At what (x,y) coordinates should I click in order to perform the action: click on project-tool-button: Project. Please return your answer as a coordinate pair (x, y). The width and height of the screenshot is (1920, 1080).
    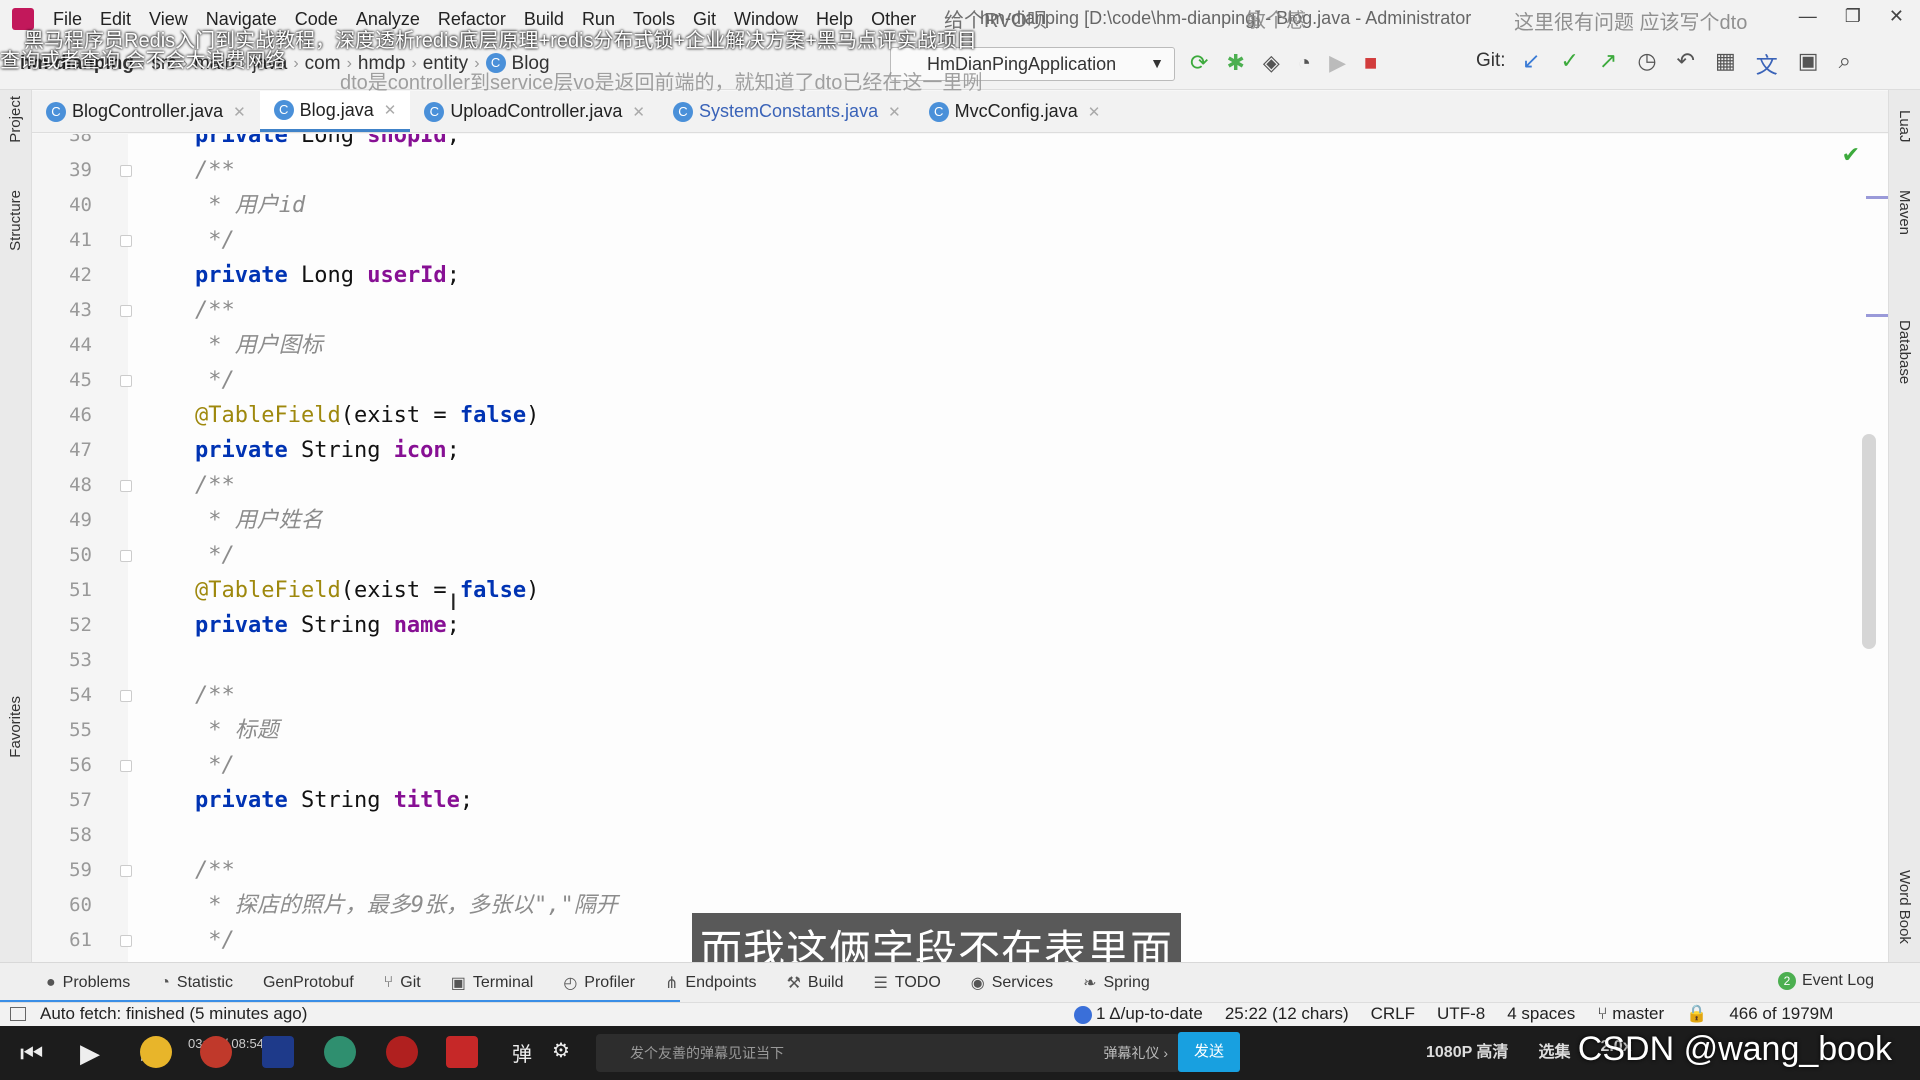
    Looking at the image, I should click on (15, 119).